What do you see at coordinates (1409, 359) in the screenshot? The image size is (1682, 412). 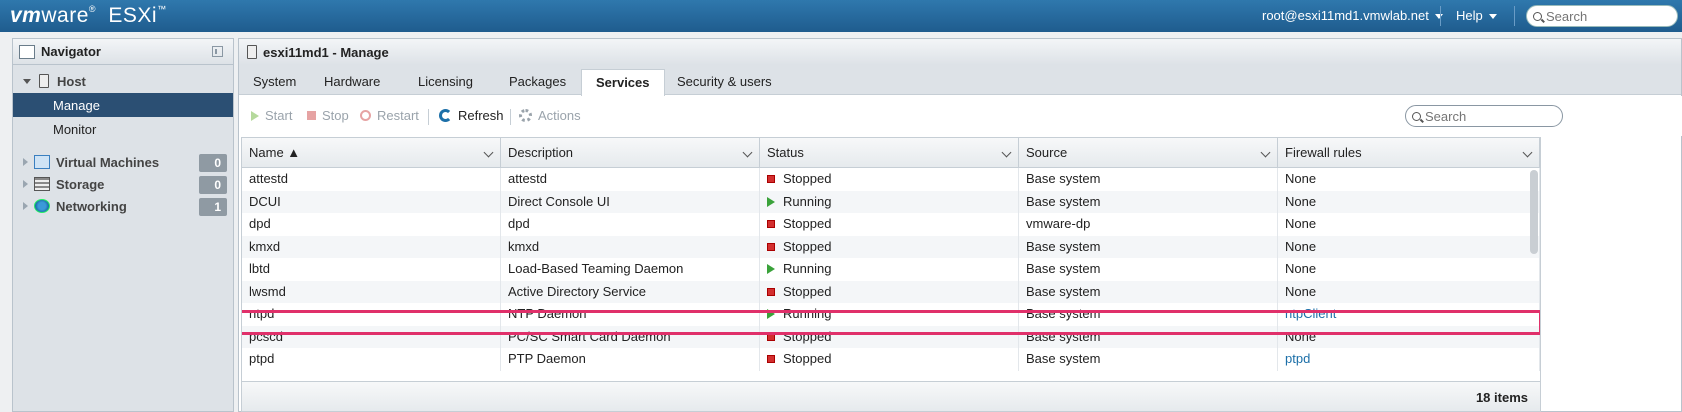 I see `cell-firewall-rules: ptpd` at bounding box center [1409, 359].